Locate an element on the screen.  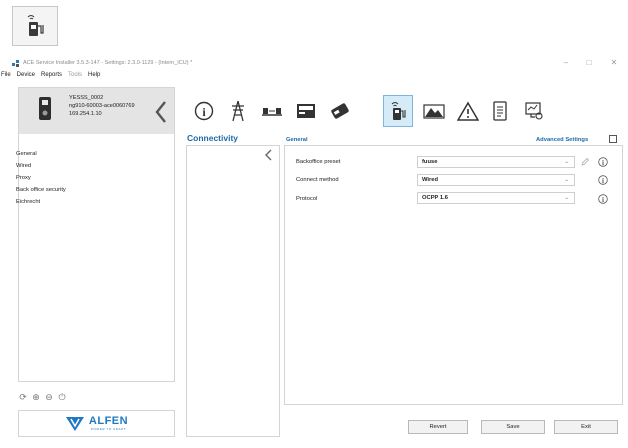
alfen-logo-mark-icon is located at coordinates (74, 423).